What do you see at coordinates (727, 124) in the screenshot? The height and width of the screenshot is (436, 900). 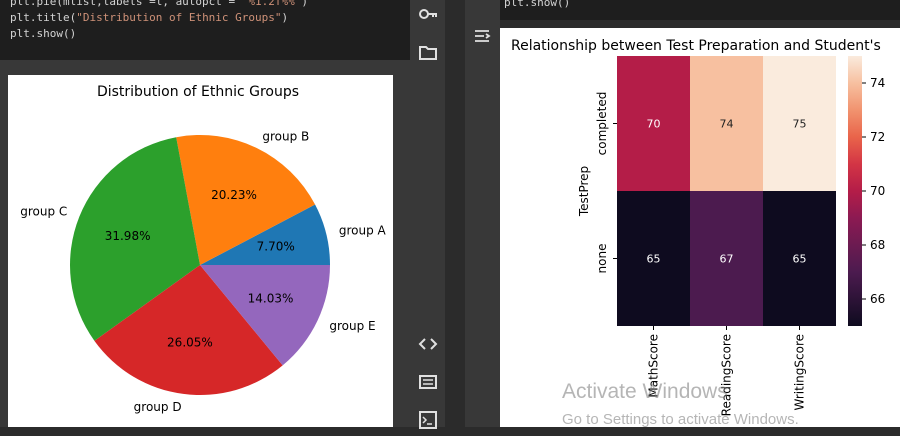 I see `heatmap-value: 74` at bounding box center [727, 124].